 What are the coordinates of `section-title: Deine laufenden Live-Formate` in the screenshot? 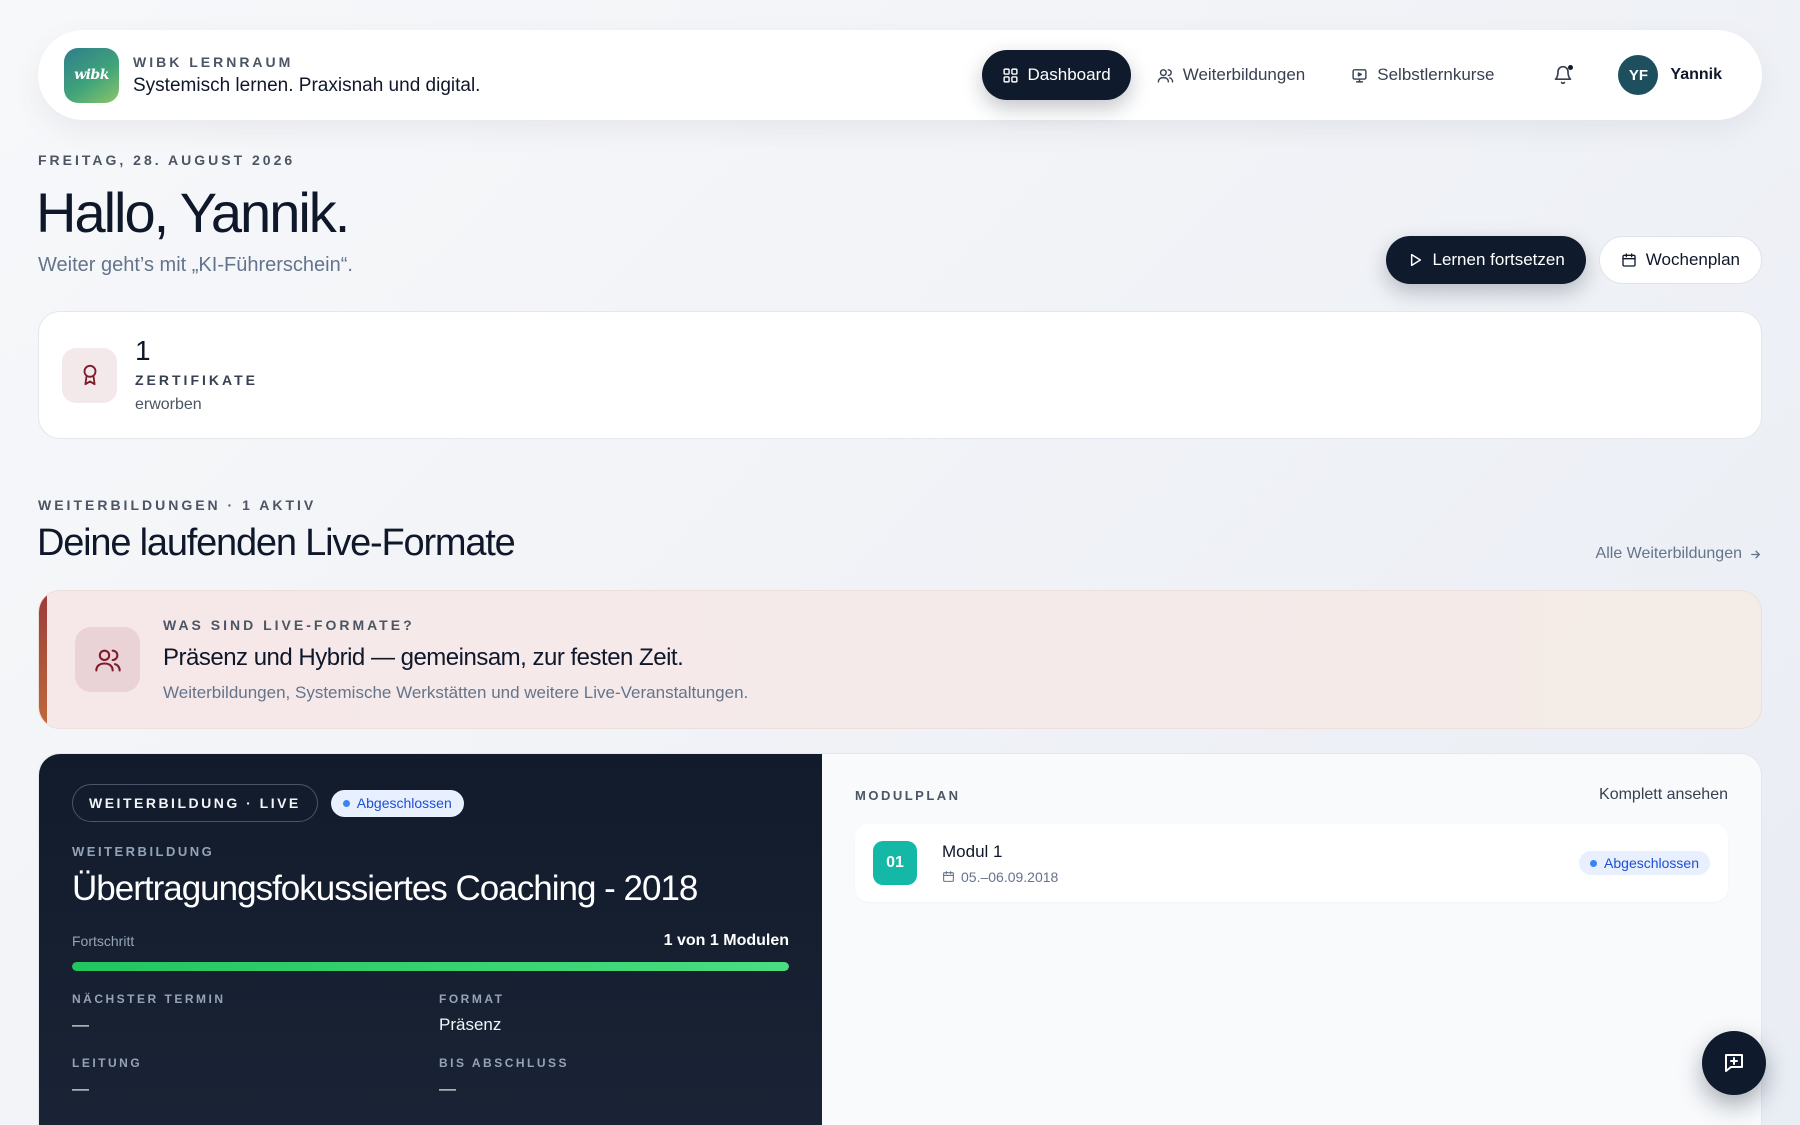 It's located at (276, 543).